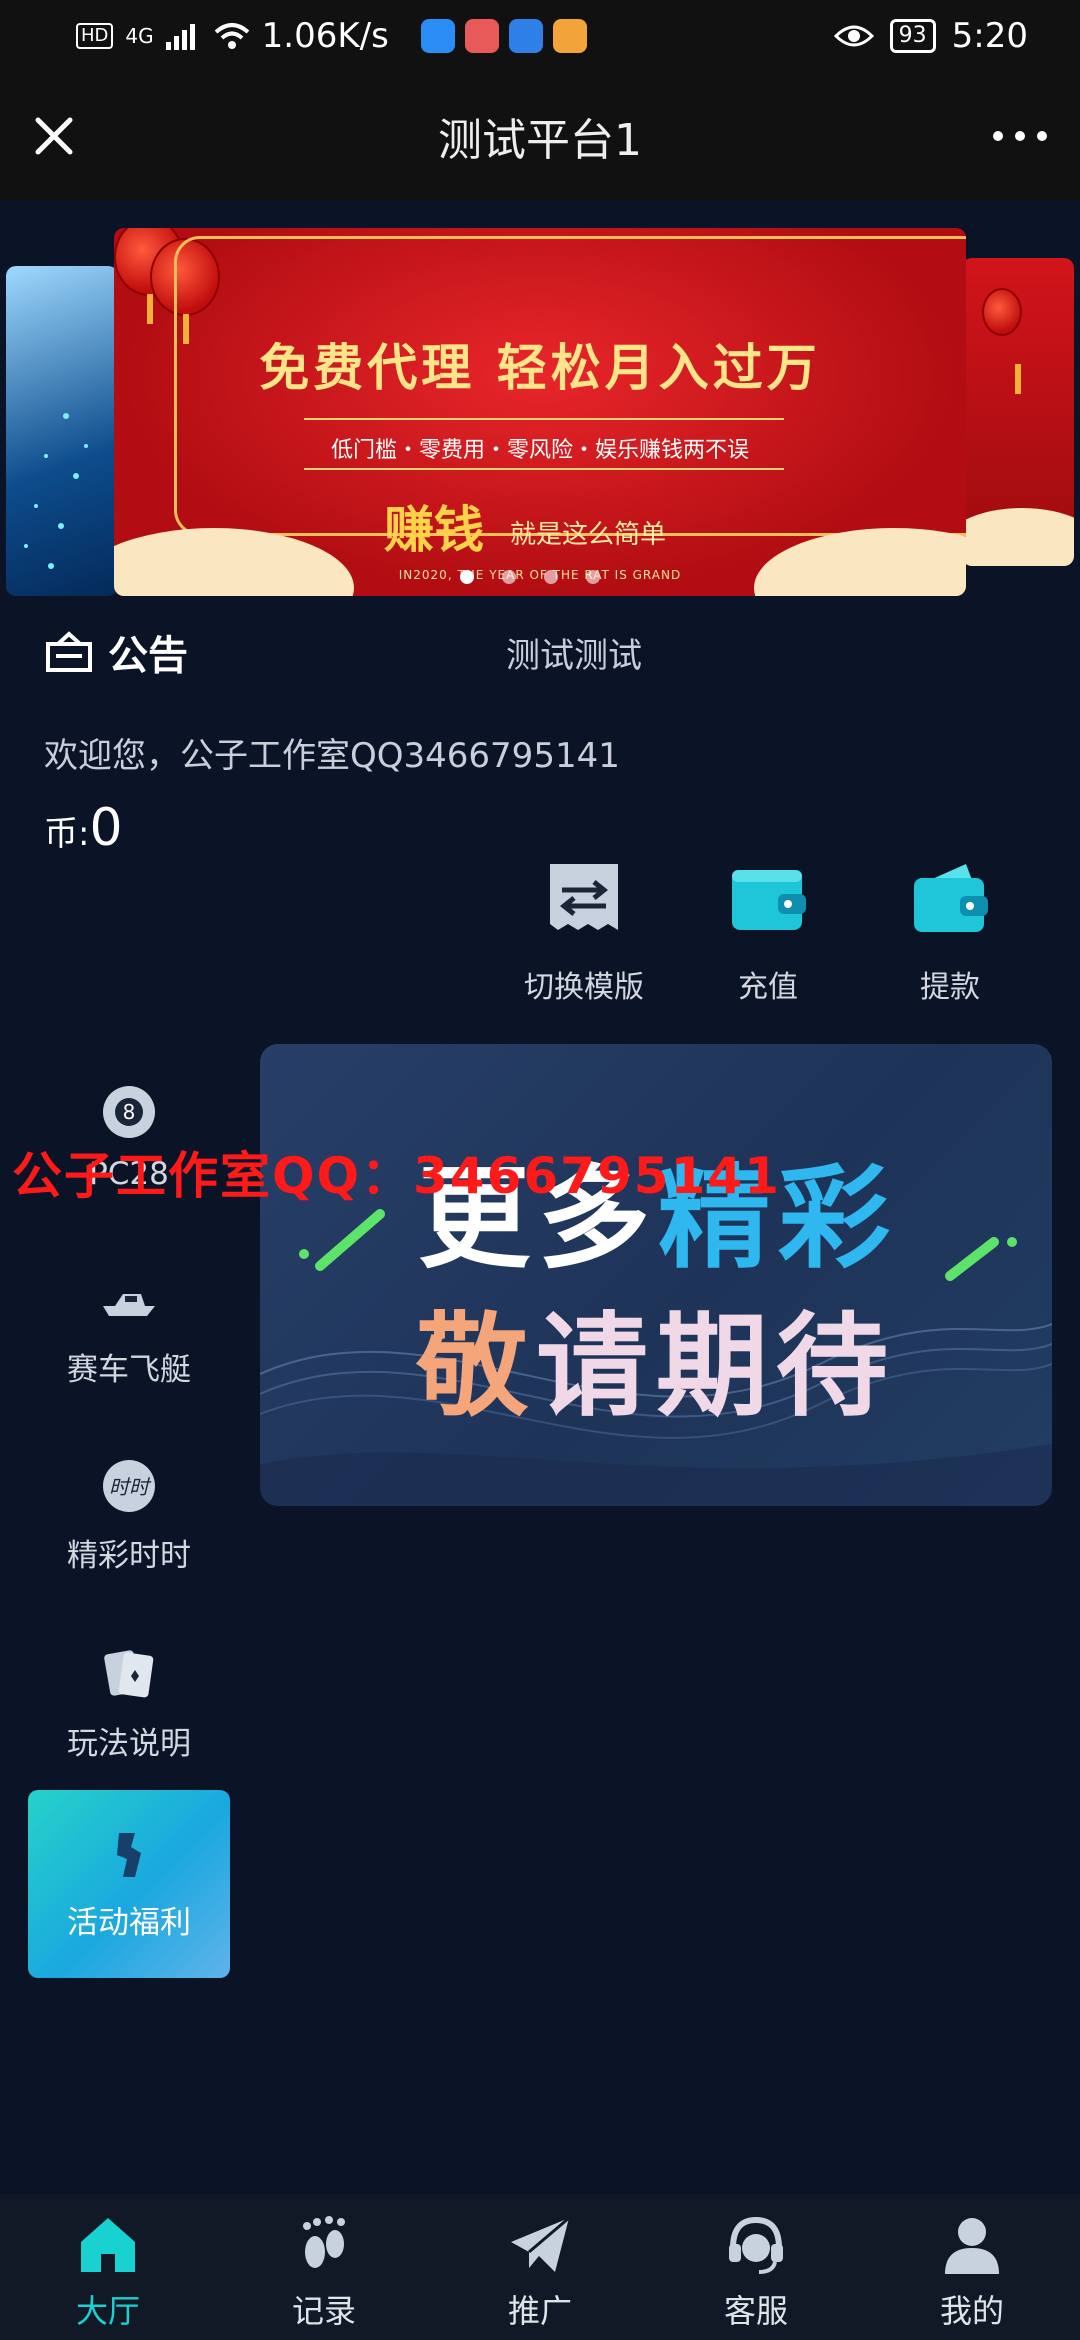 The width and height of the screenshot is (1080, 2340). I want to click on action-label: 提款, so click(950, 987).